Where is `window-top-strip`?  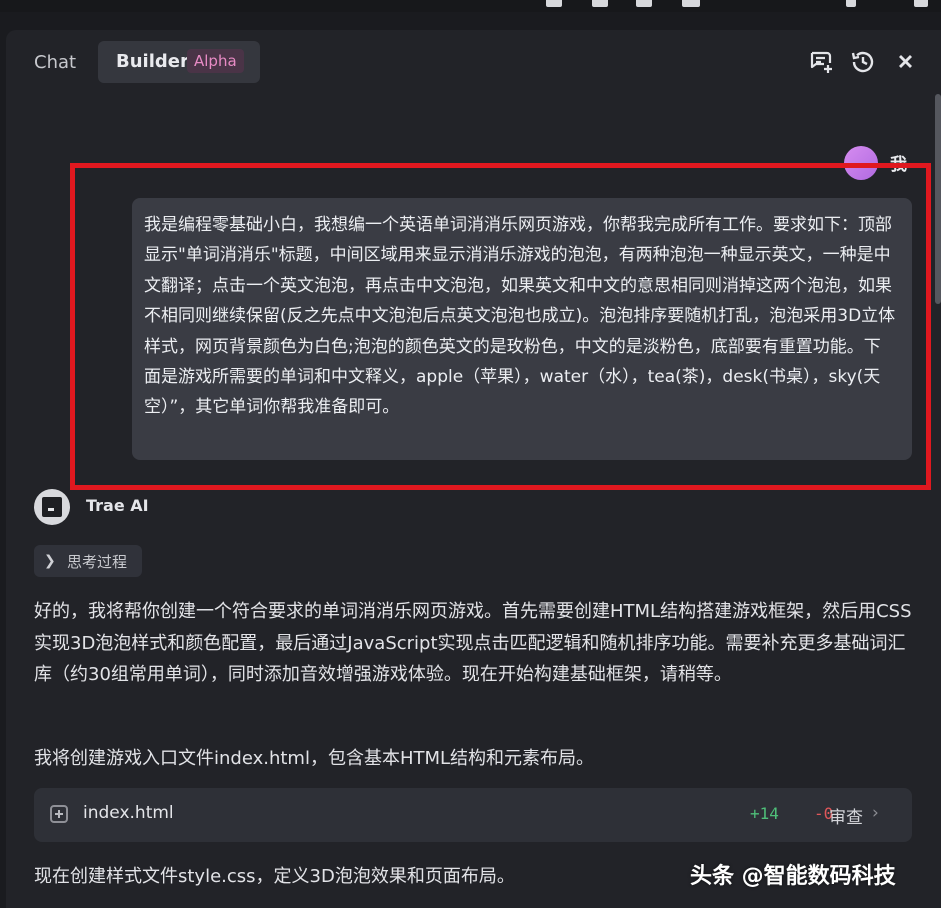
window-top-strip is located at coordinates (470, 6).